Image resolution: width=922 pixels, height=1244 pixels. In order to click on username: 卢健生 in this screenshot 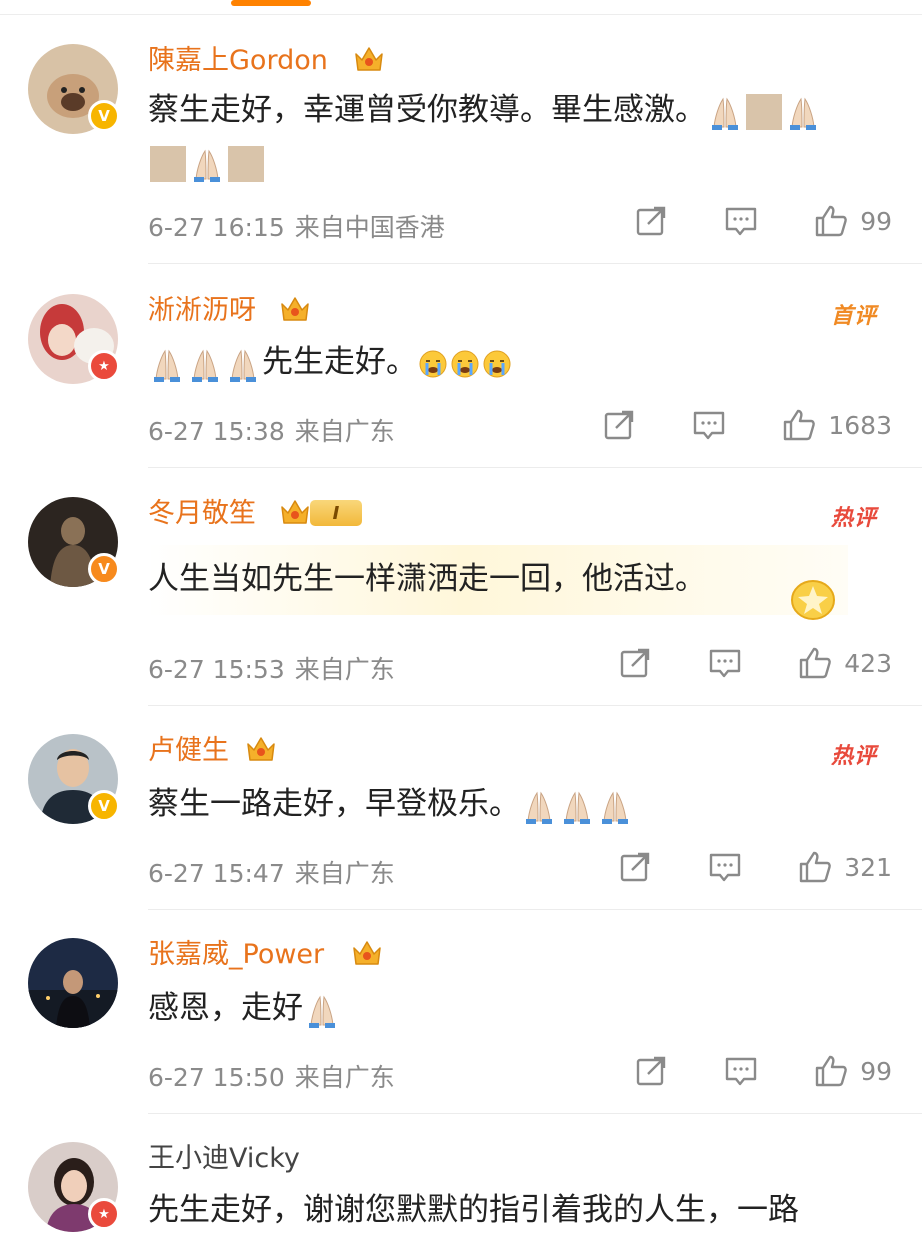, I will do `click(188, 751)`.